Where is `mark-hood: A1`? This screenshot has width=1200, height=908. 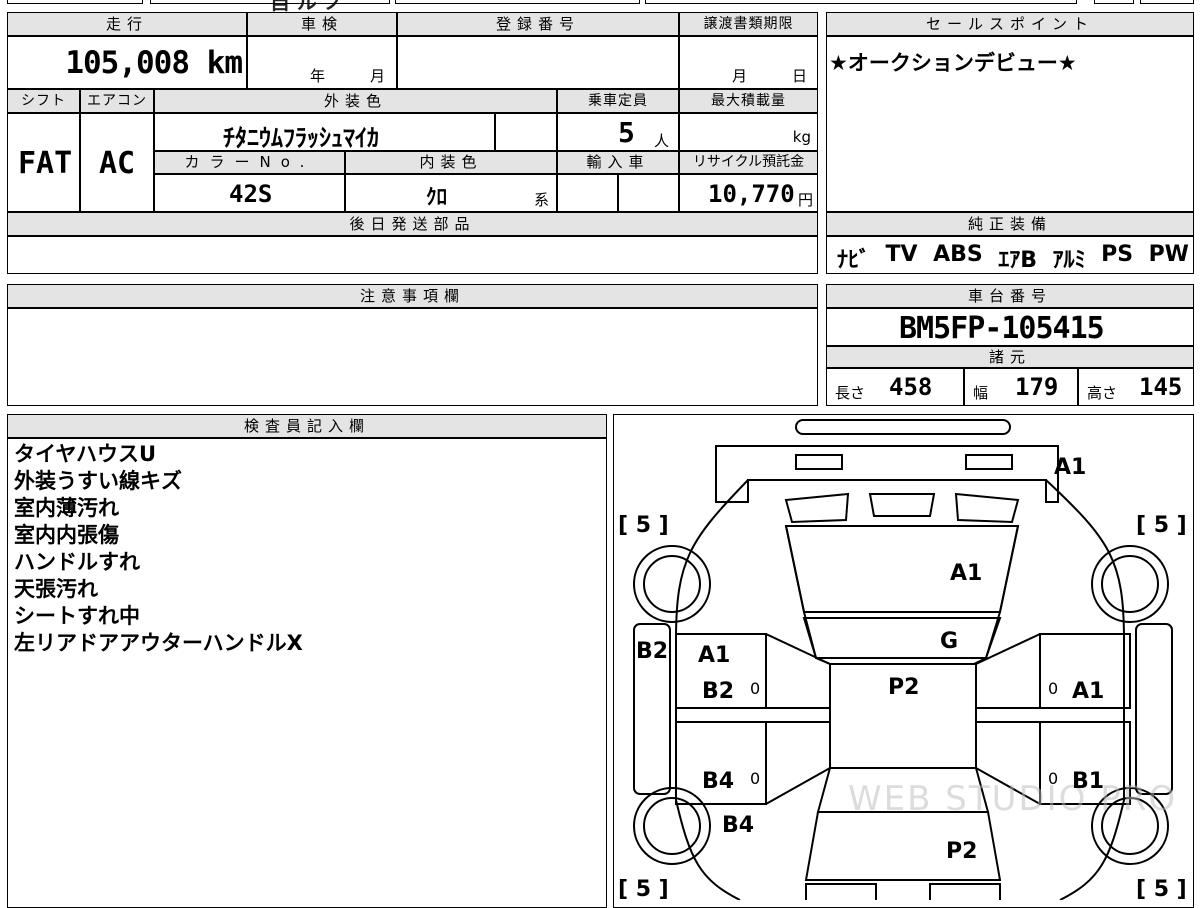
mark-hood: A1 is located at coordinates (966, 573).